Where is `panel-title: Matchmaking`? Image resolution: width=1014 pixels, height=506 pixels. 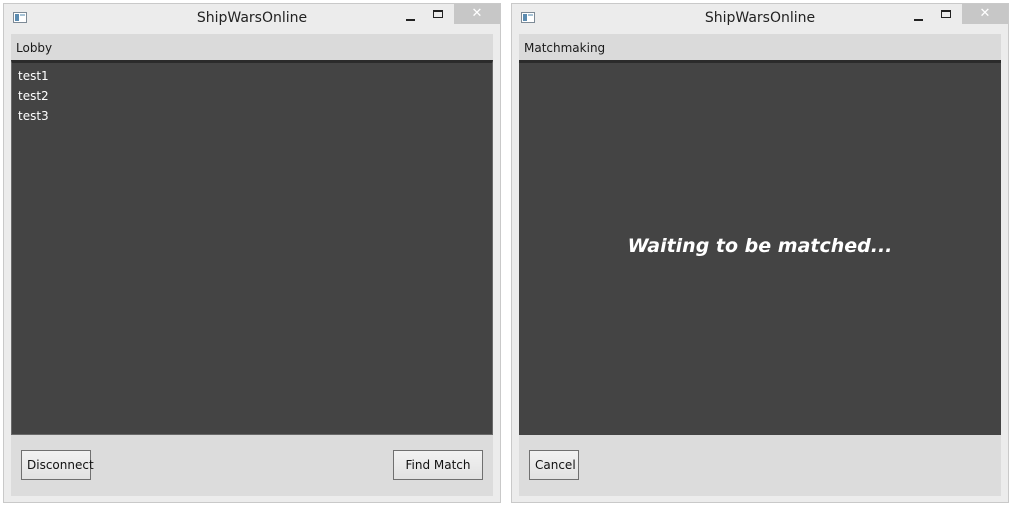
panel-title: Matchmaking is located at coordinates (565, 48).